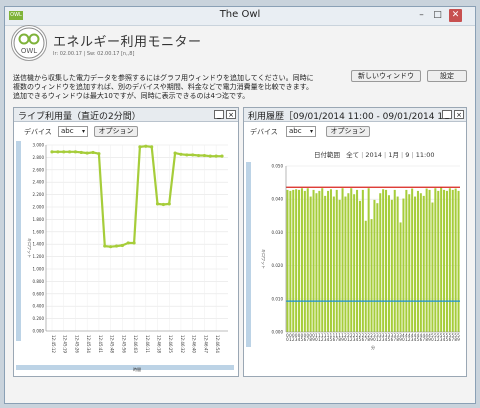 This screenshot has height=408, width=480. What do you see at coordinates (447, 114) in the screenshot?
I see `history-minimize-icon: _` at bounding box center [447, 114].